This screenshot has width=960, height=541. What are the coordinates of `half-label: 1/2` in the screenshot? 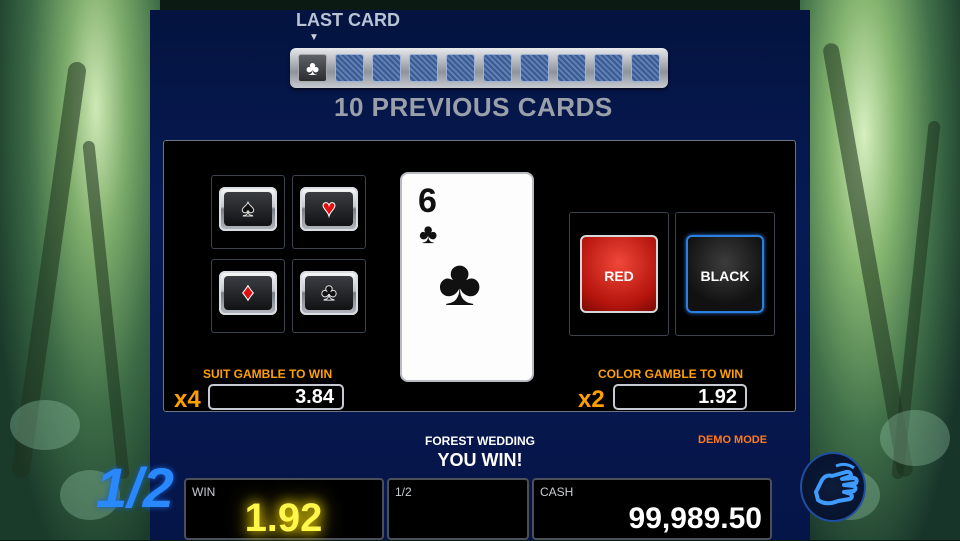 It's located at (403, 492).